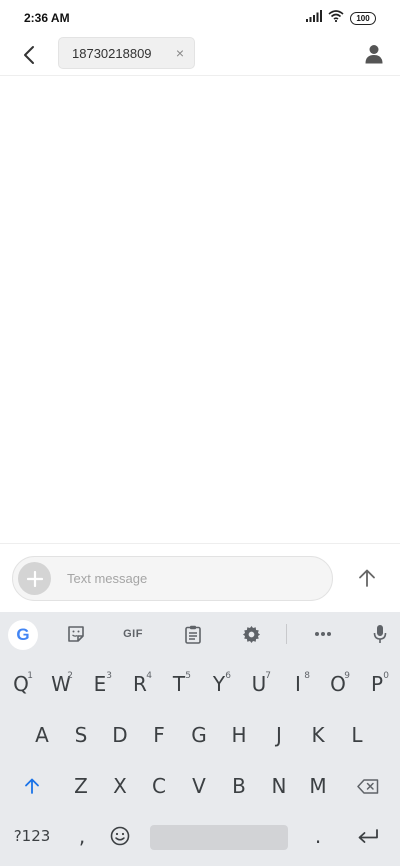  Describe the element at coordinates (30, 676) in the screenshot. I see `key-hint: 1` at that location.